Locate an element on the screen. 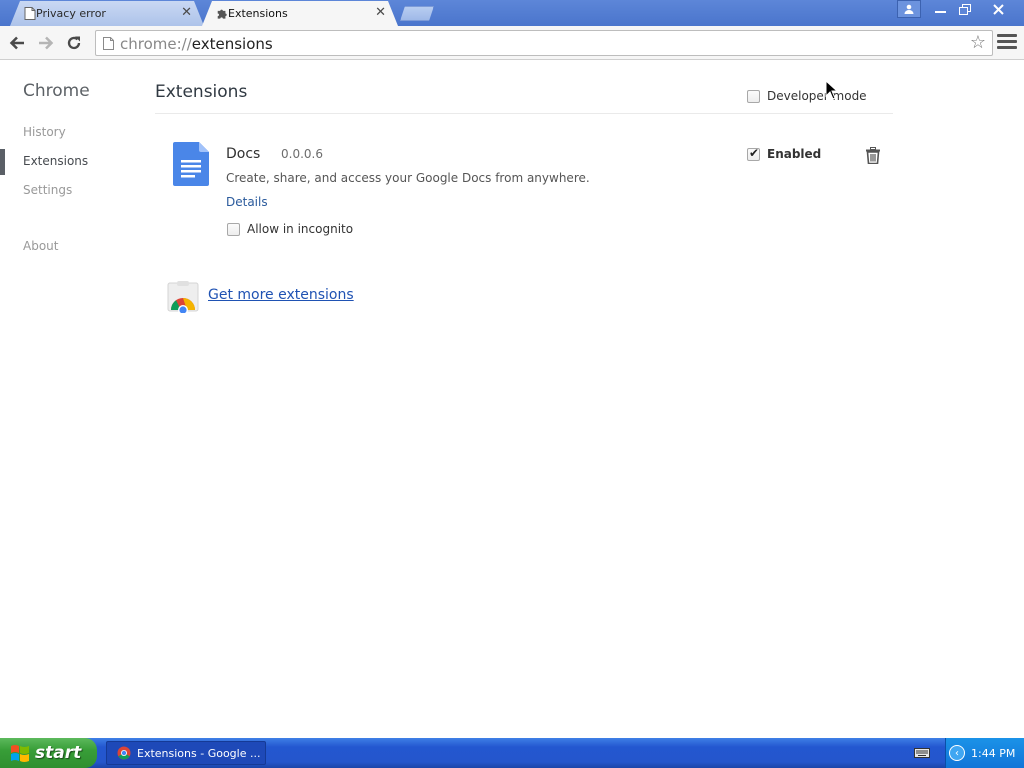 The height and width of the screenshot is (768, 1024). tab-label: Extensions is located at coordinates (258, 13).